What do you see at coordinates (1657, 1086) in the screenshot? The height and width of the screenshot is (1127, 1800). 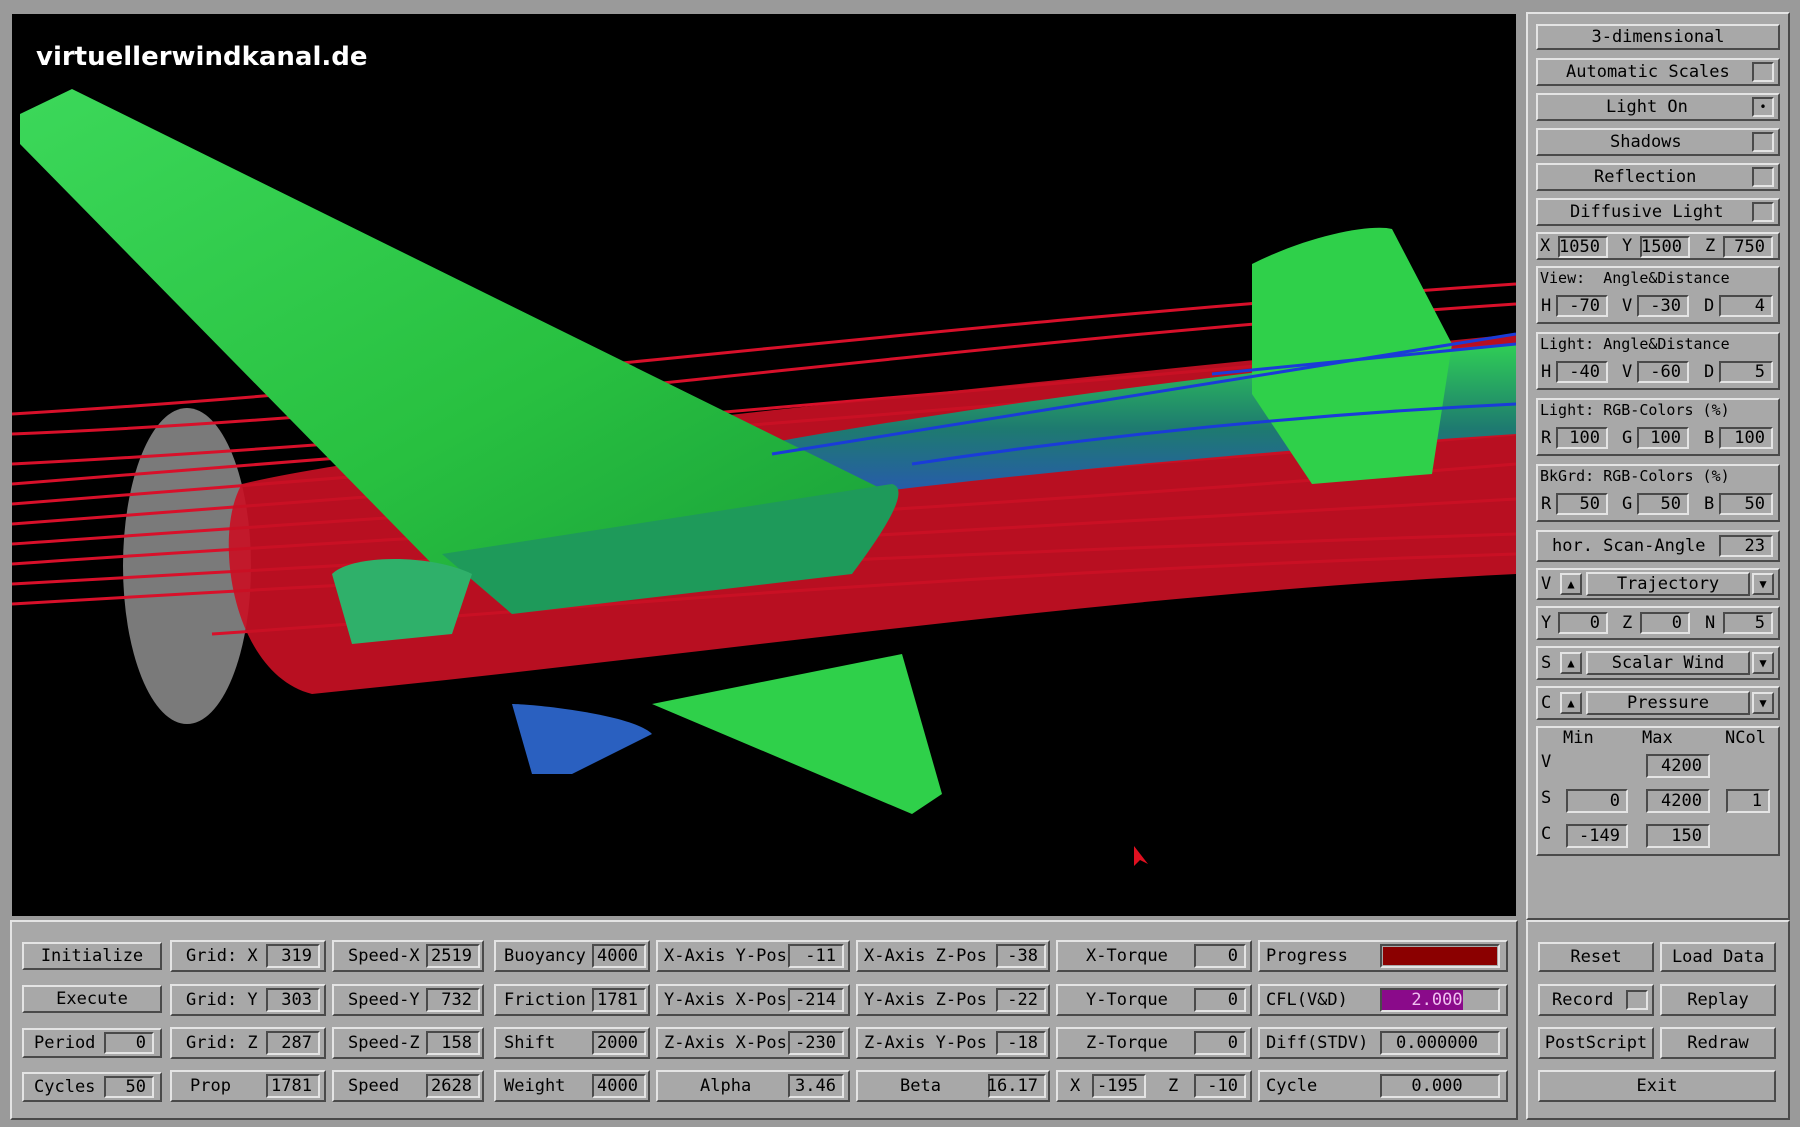 I see `exit-button: Exit` at bounding box center [1657, 1086].